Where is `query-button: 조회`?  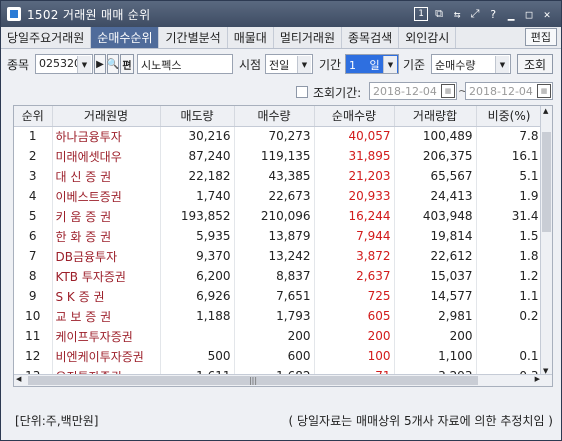
query-button: 조회 is located at coordinates (535, 64).